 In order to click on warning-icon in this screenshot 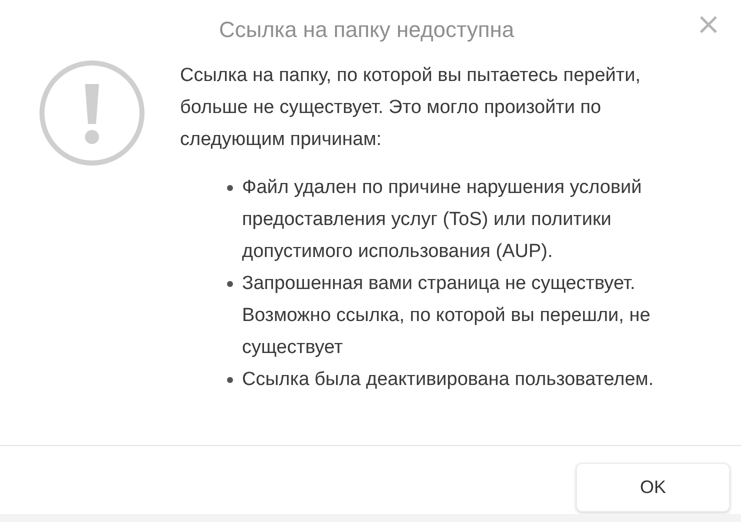, I will do `click(92, 113)`.